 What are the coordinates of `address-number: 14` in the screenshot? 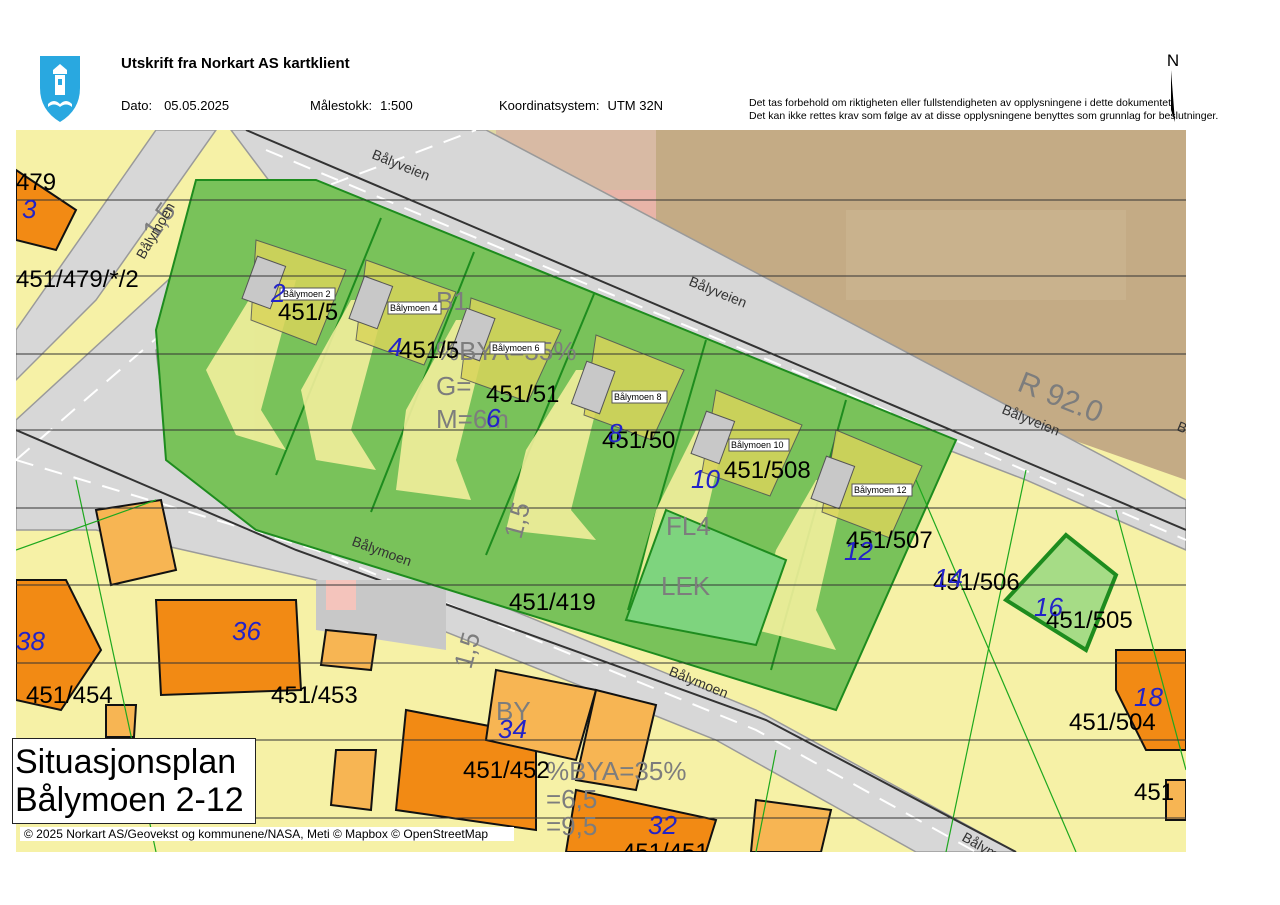 It's located at (948, 578).